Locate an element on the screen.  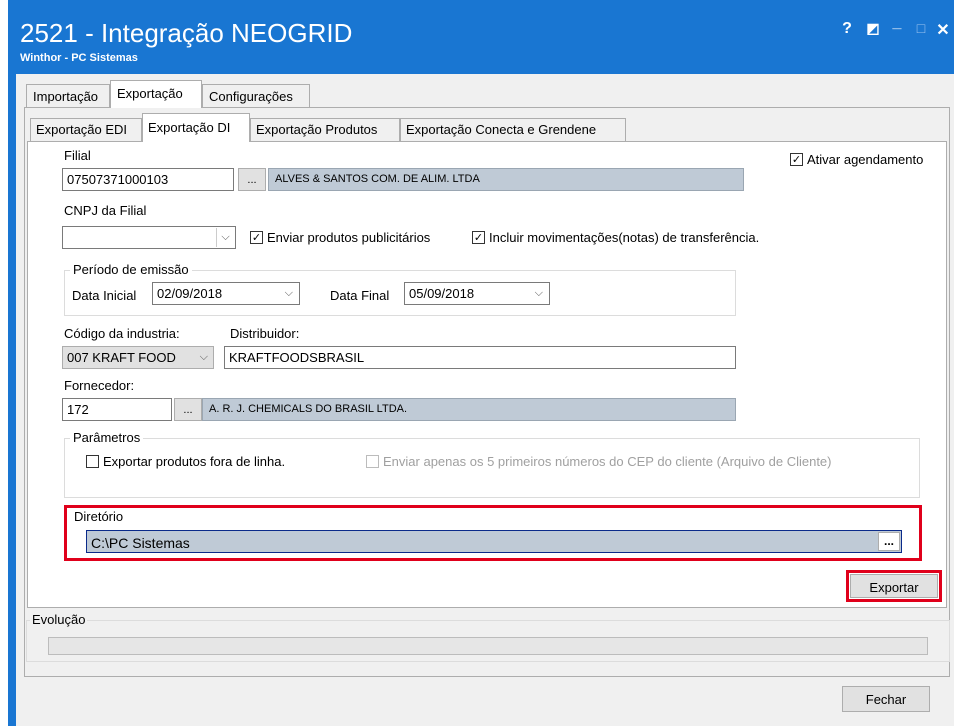
tab-exportacao-di: Exportação DI is located at coordinates (196, 127).